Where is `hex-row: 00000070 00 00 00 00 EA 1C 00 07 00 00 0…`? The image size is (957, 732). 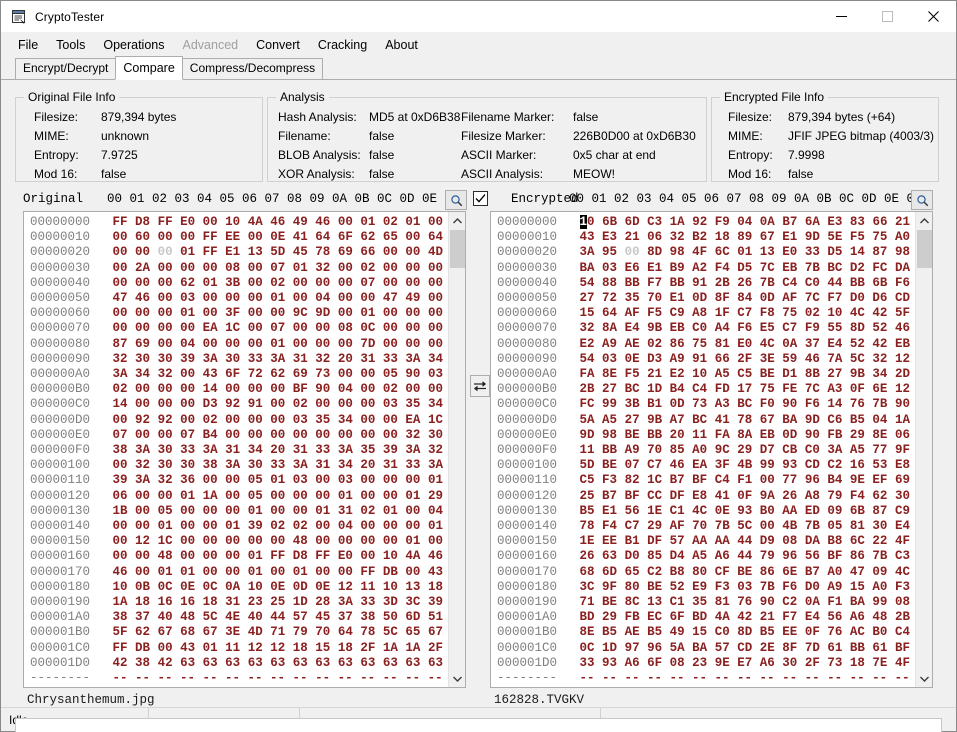
hex-row: 00000070 00 00 00 00 EA 1C 00 07 00 00 0… is located at coordinates (239, 328).